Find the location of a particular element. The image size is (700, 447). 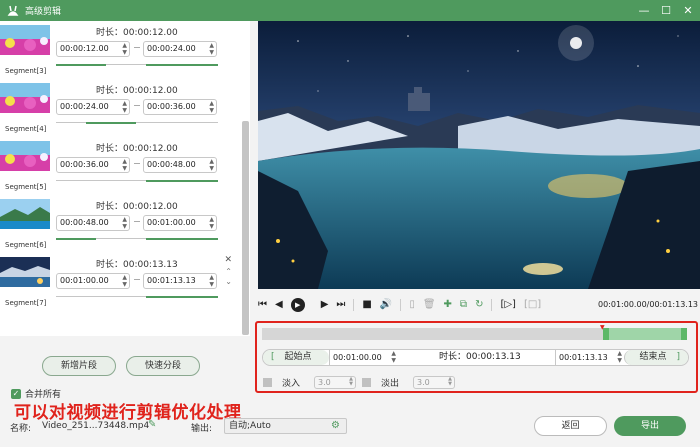

checkmark-icon: ✓ is located at coordinates (16, 393).